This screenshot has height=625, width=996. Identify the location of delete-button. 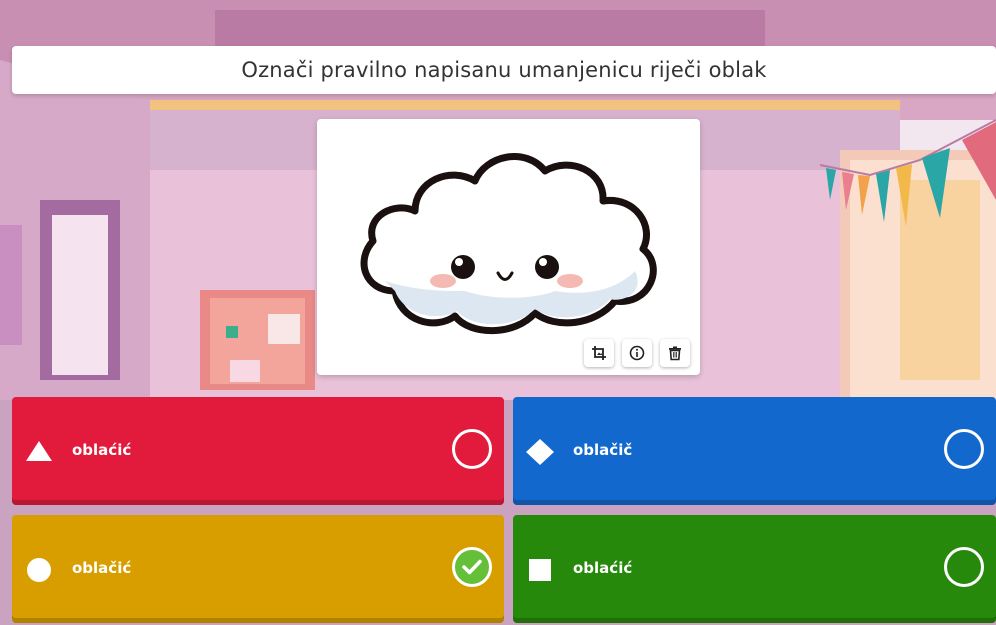
(675, 353).